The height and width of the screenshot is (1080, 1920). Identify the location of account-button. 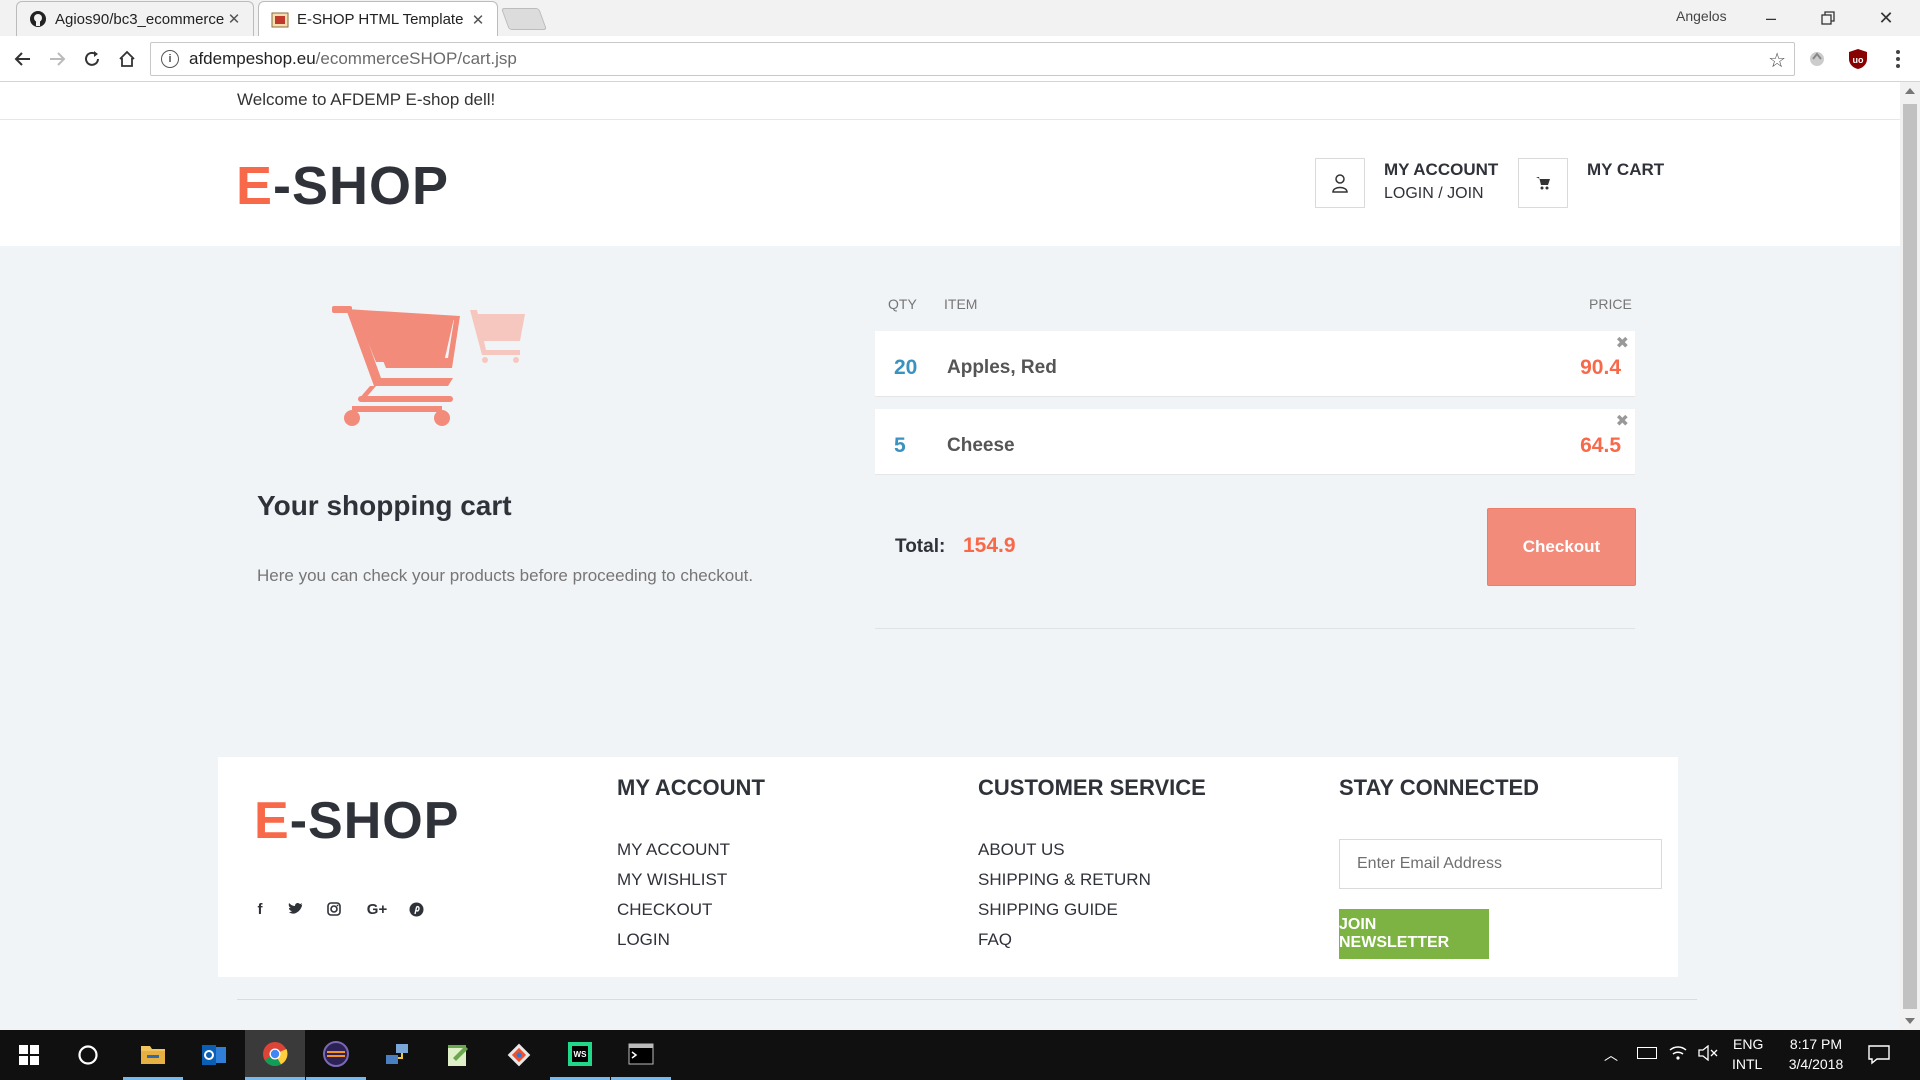
(1340, 183).